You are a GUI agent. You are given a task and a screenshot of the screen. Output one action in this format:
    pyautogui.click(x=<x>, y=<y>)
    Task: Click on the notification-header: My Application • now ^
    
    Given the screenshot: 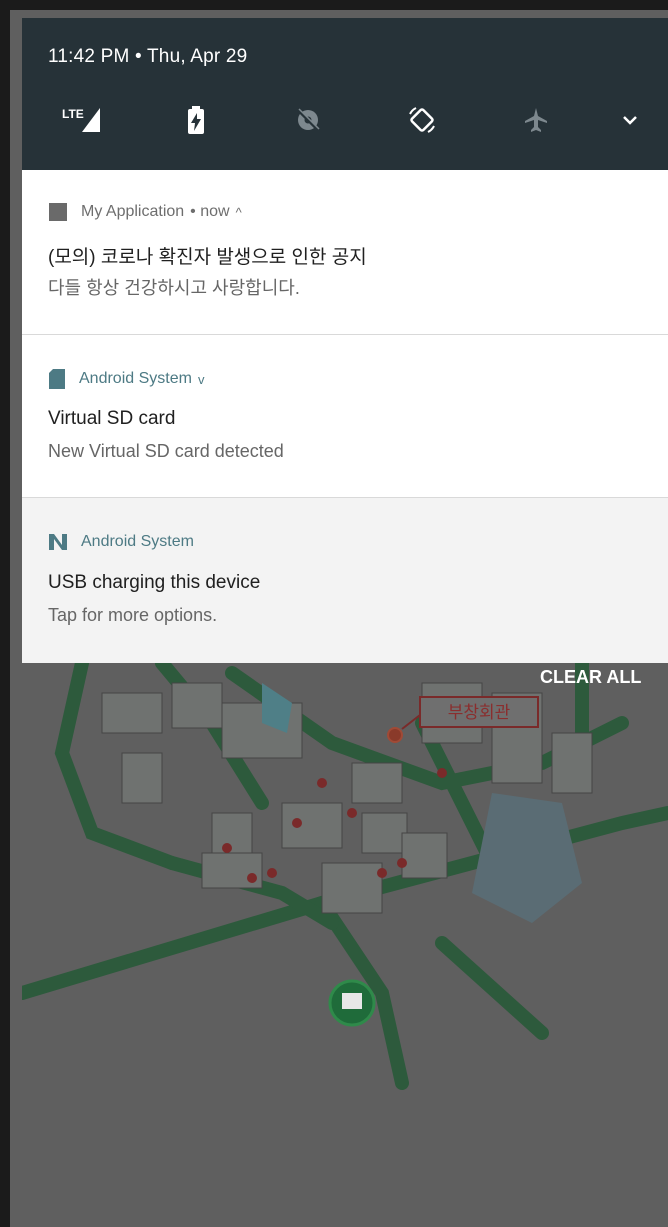 What is the action you would take?
    pyautogui.click(x=145, y=212)
    